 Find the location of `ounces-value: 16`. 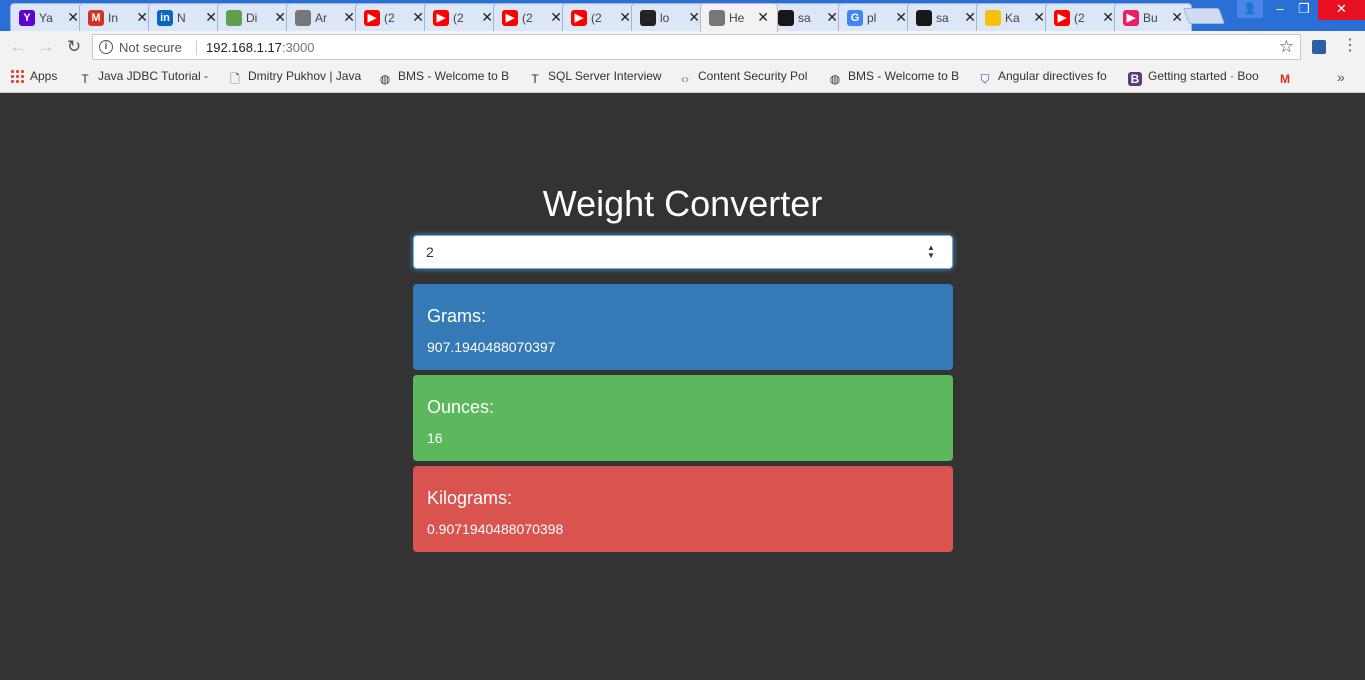

ounces-value: 16 is located at coordinates (435, 438).